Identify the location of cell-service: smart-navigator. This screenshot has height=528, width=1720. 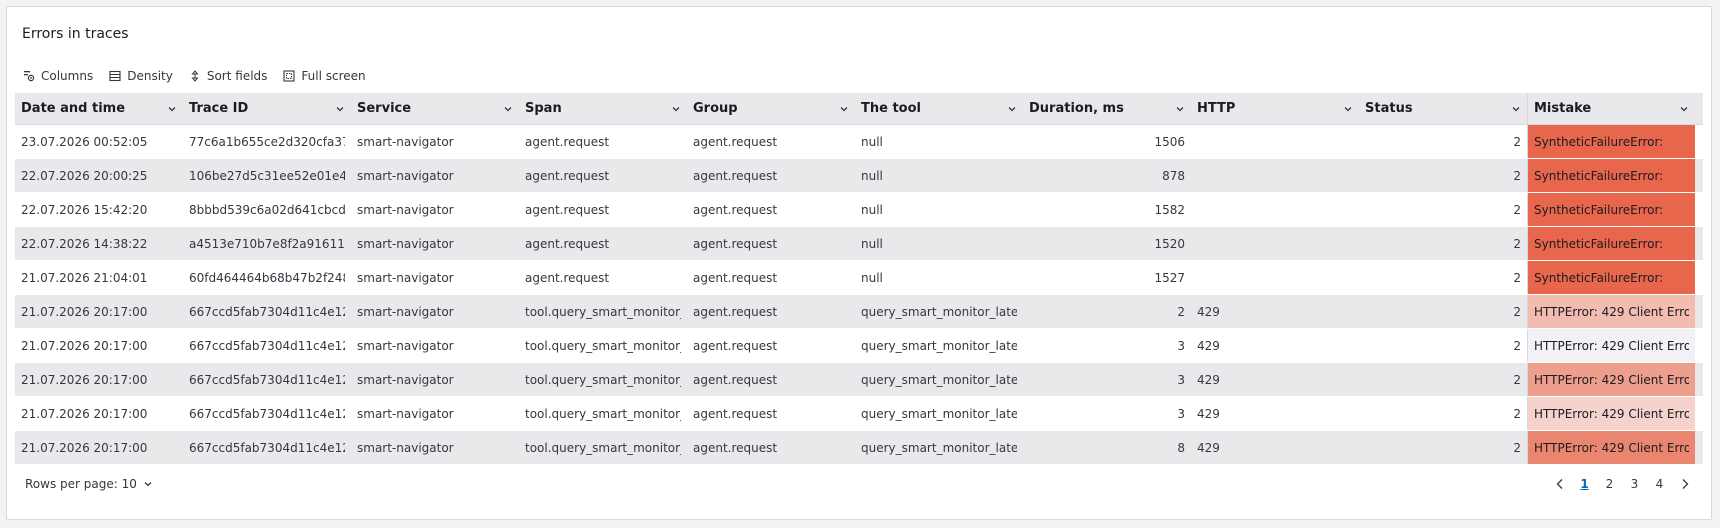
(435, 311).